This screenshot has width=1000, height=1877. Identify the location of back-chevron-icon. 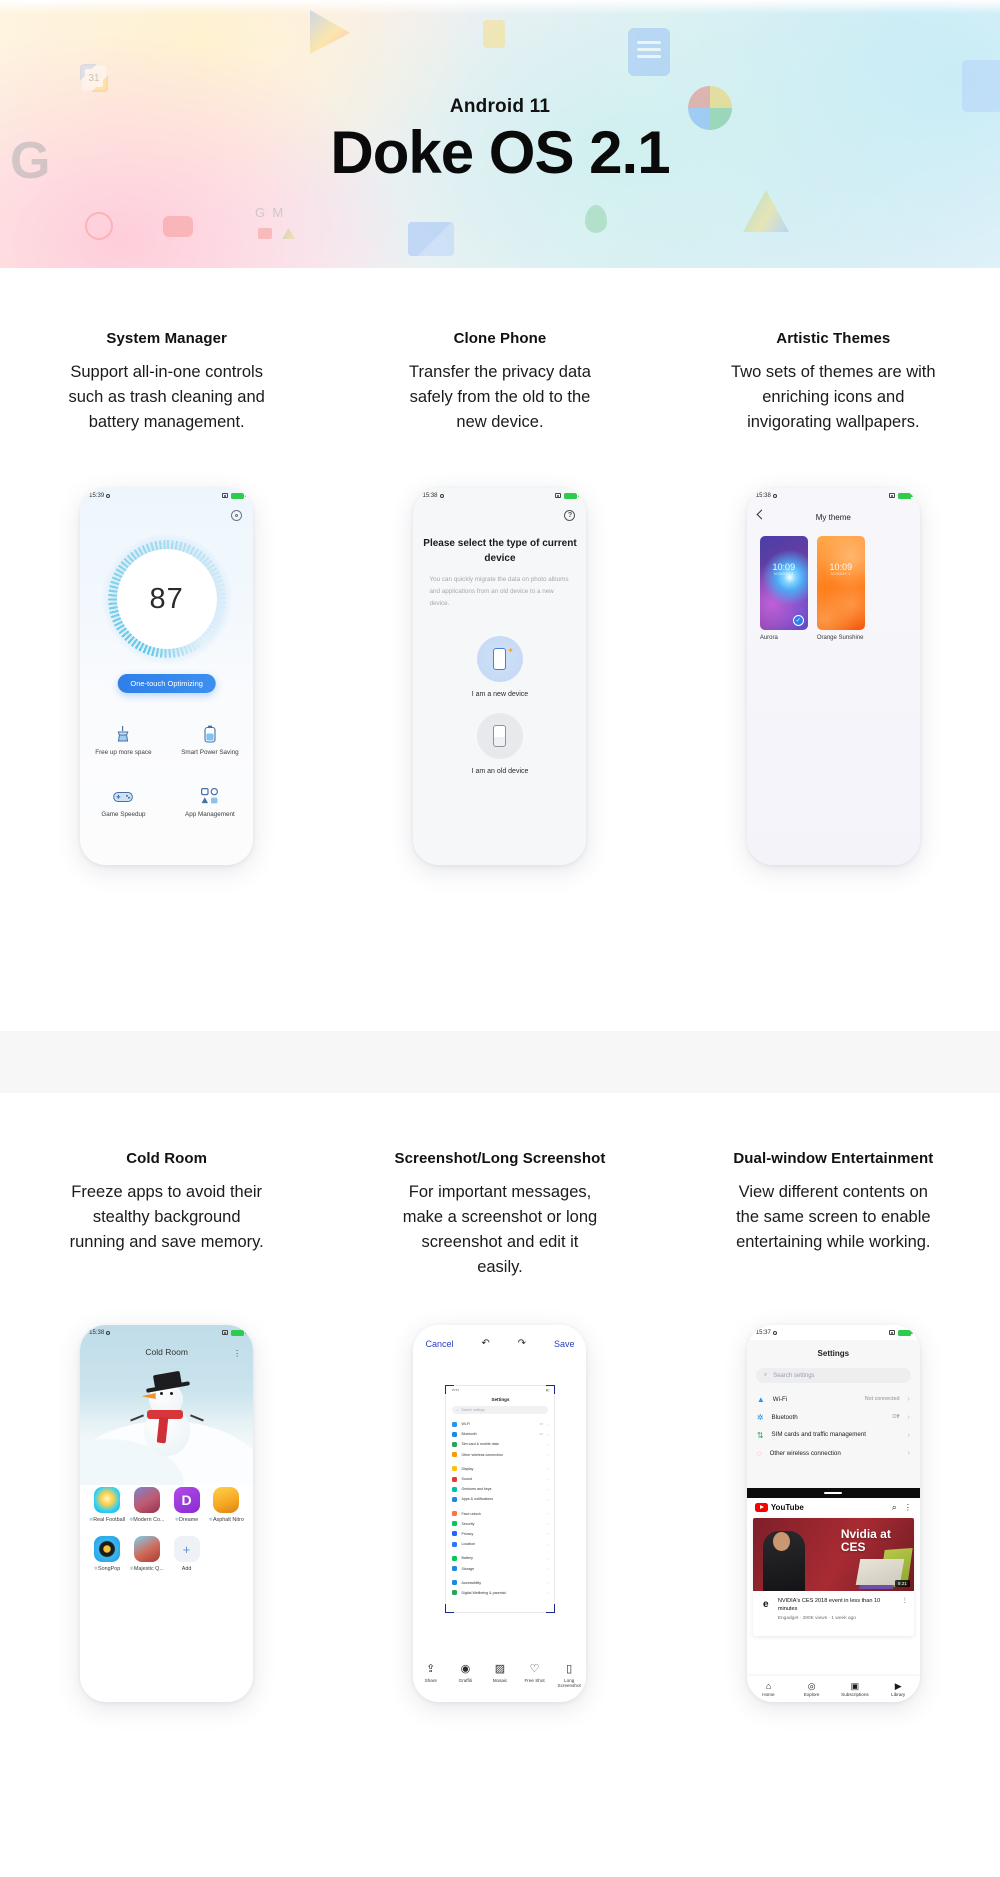
(761, 514).